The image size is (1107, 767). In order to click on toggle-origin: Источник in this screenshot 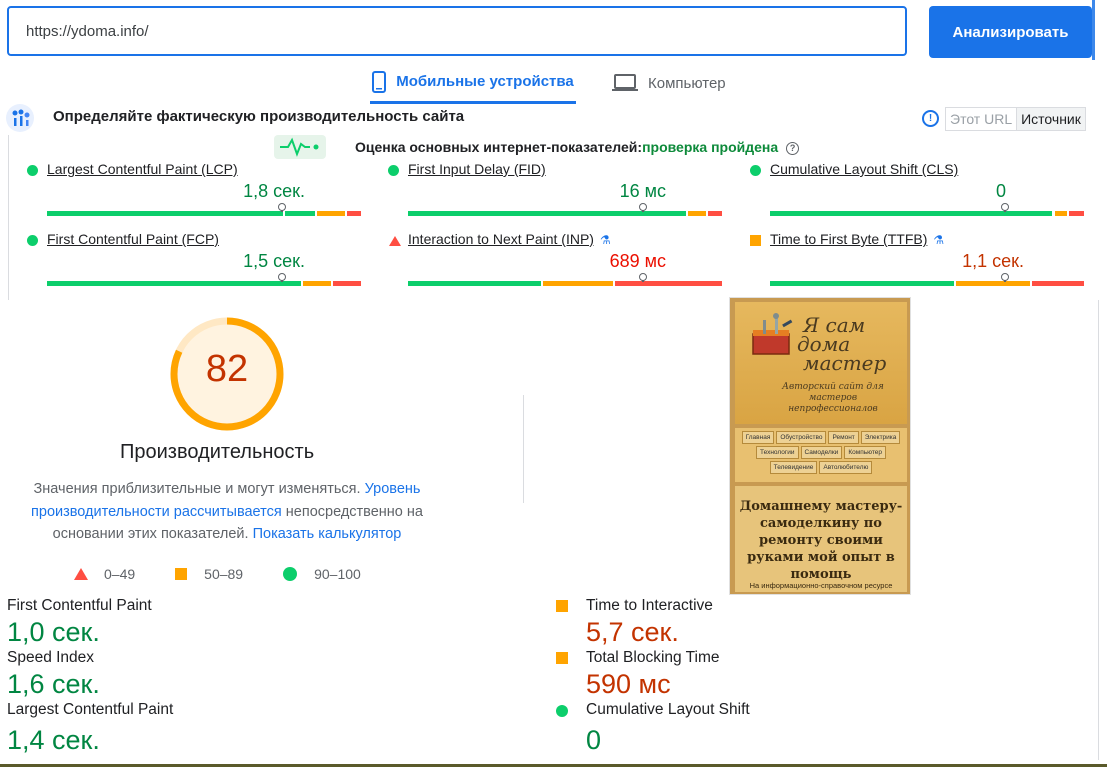, I will do `click(1050, 119)`.